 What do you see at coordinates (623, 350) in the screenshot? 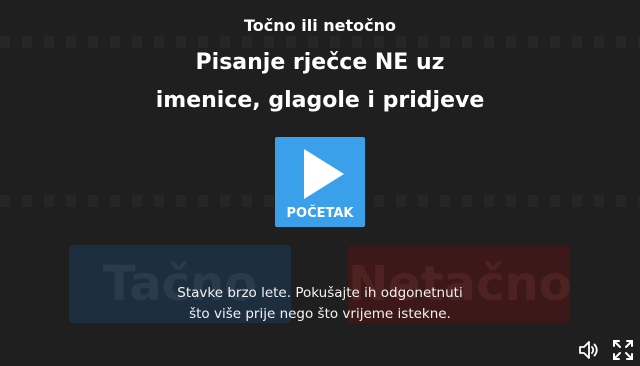
I see `fullscreen-icon` at bounding box center [623, 350].